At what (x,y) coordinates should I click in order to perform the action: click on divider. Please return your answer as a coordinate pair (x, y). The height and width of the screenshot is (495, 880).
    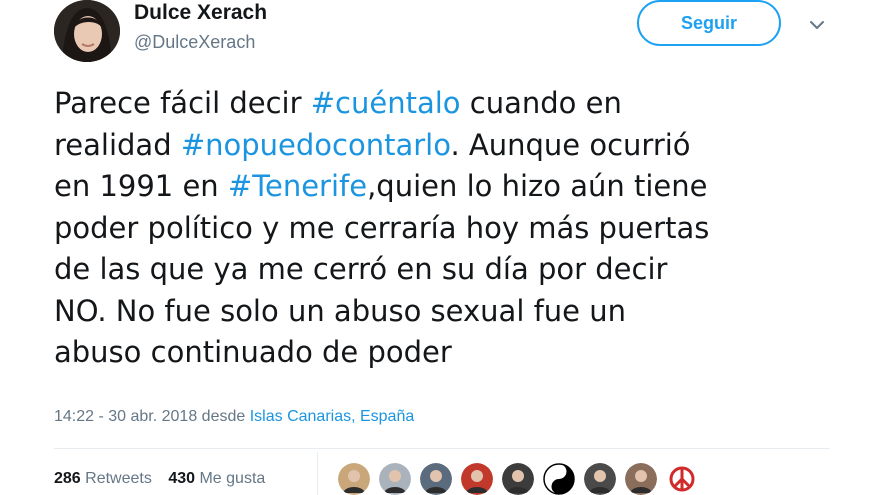
    Looking at the image, I should click on (442, 448).